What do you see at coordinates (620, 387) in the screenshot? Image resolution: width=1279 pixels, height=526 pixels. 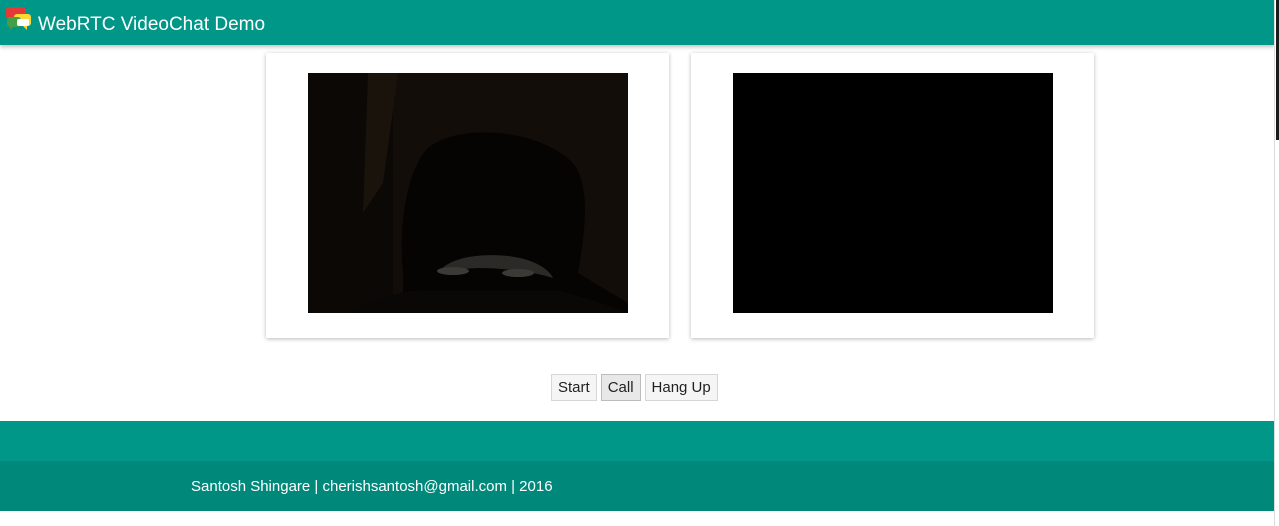 I see `call-button: Call` at bounding box center [620, 387].